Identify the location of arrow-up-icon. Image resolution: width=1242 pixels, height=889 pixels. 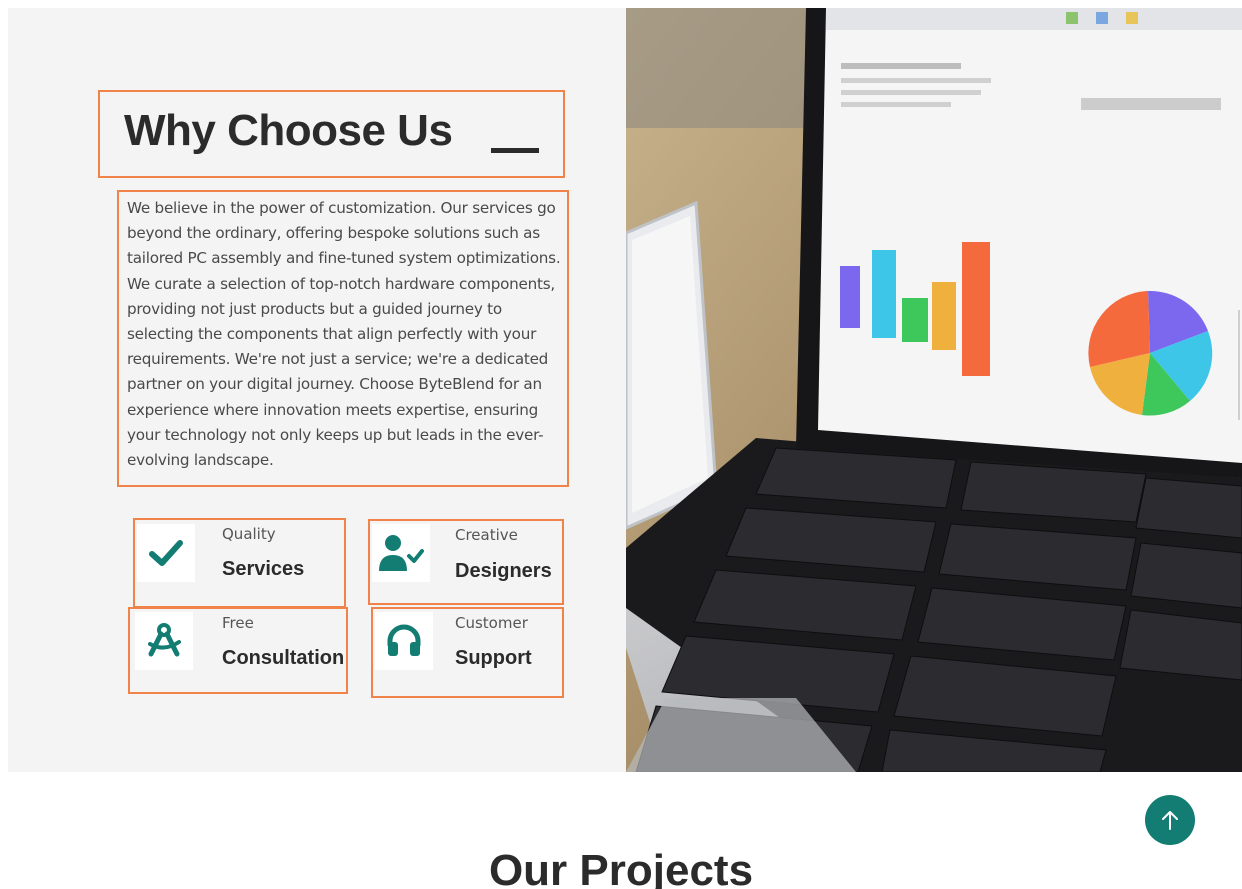
(1170, 820).